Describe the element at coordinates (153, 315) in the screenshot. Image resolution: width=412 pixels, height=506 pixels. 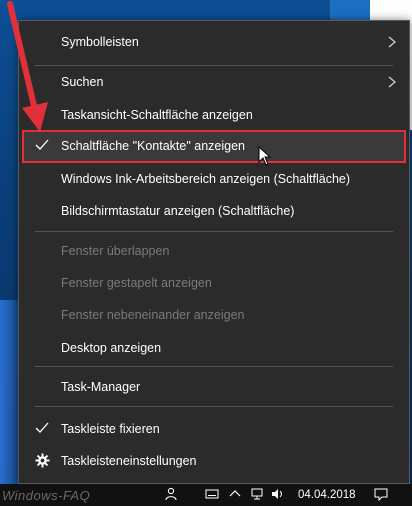
I see `menu-item-label: Fenster nebeneinander anzeigen` at that location.